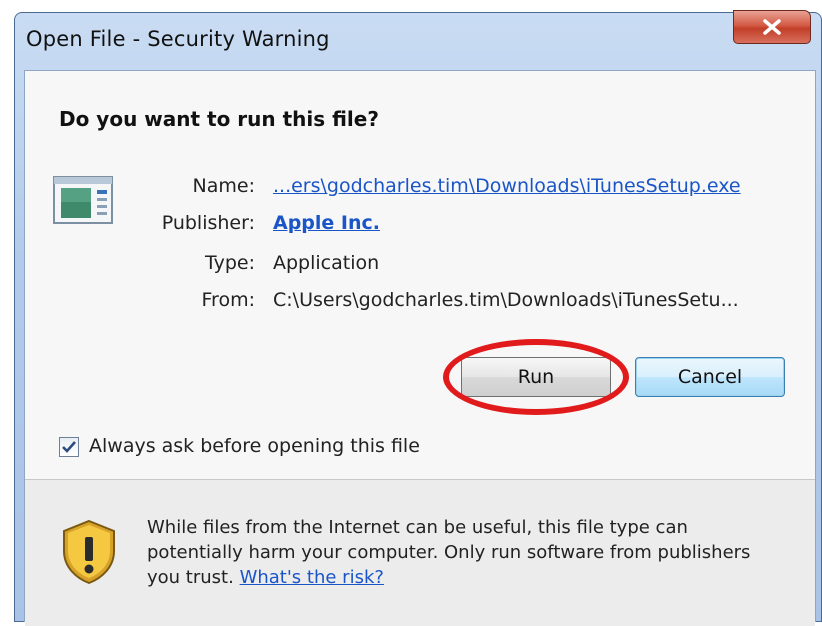  I want to click on publisher-link: Apple Inc., so click(326, 223).